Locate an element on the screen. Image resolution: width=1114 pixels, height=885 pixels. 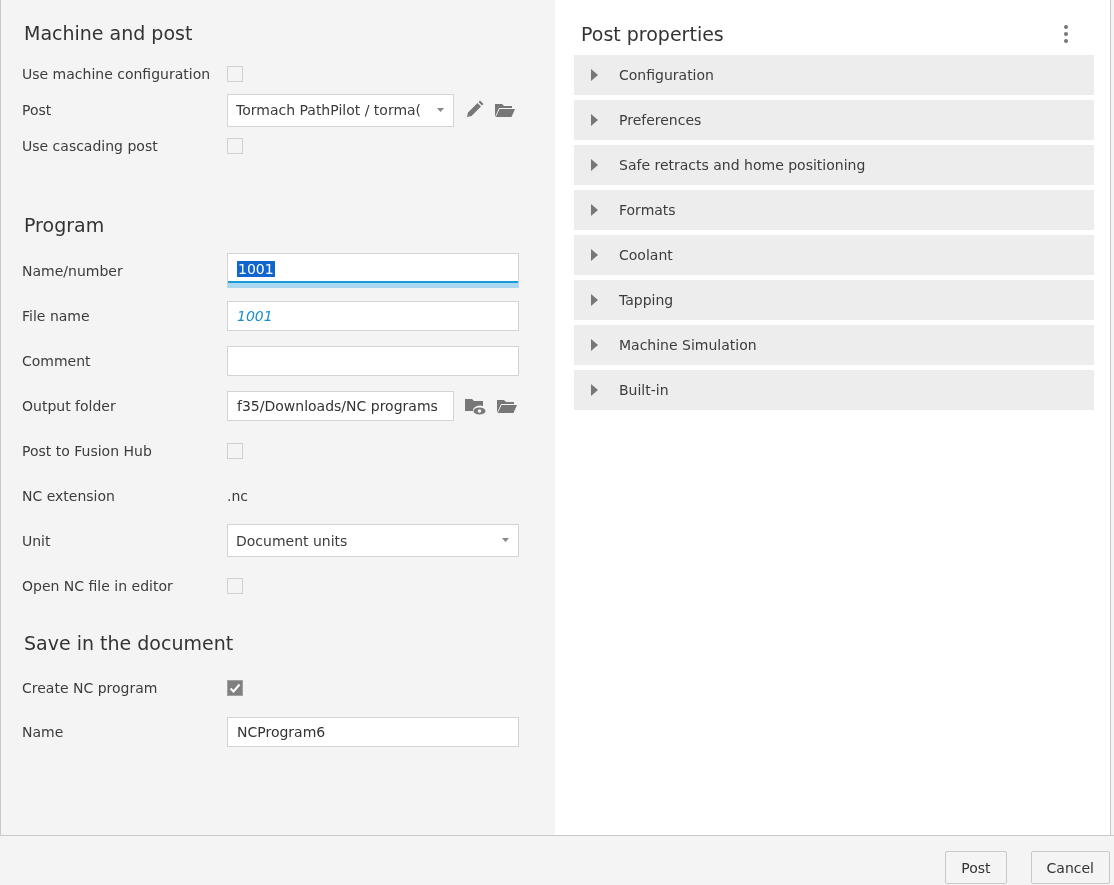
field-label: Post to Fusion Hub is located at coordinates (87, 450).